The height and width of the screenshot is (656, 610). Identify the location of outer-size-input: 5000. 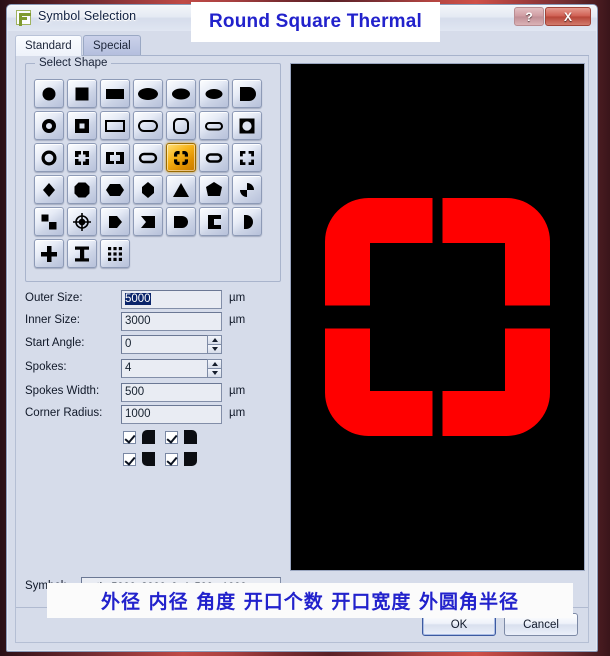
(171, 299).